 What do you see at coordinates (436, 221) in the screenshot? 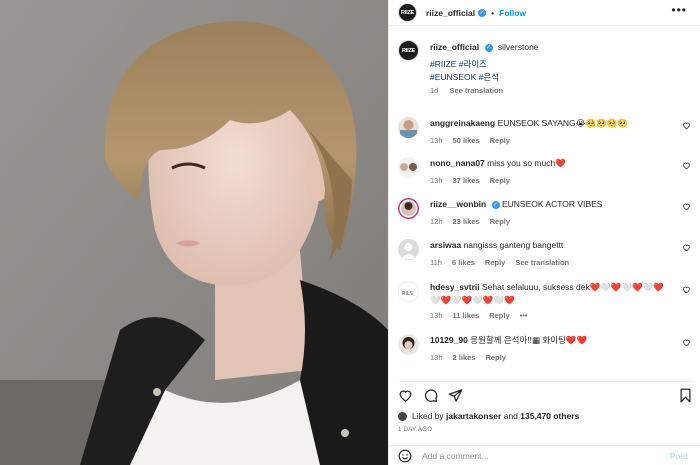
I see `comment-age: 12h` at bounding box center [436, 221].